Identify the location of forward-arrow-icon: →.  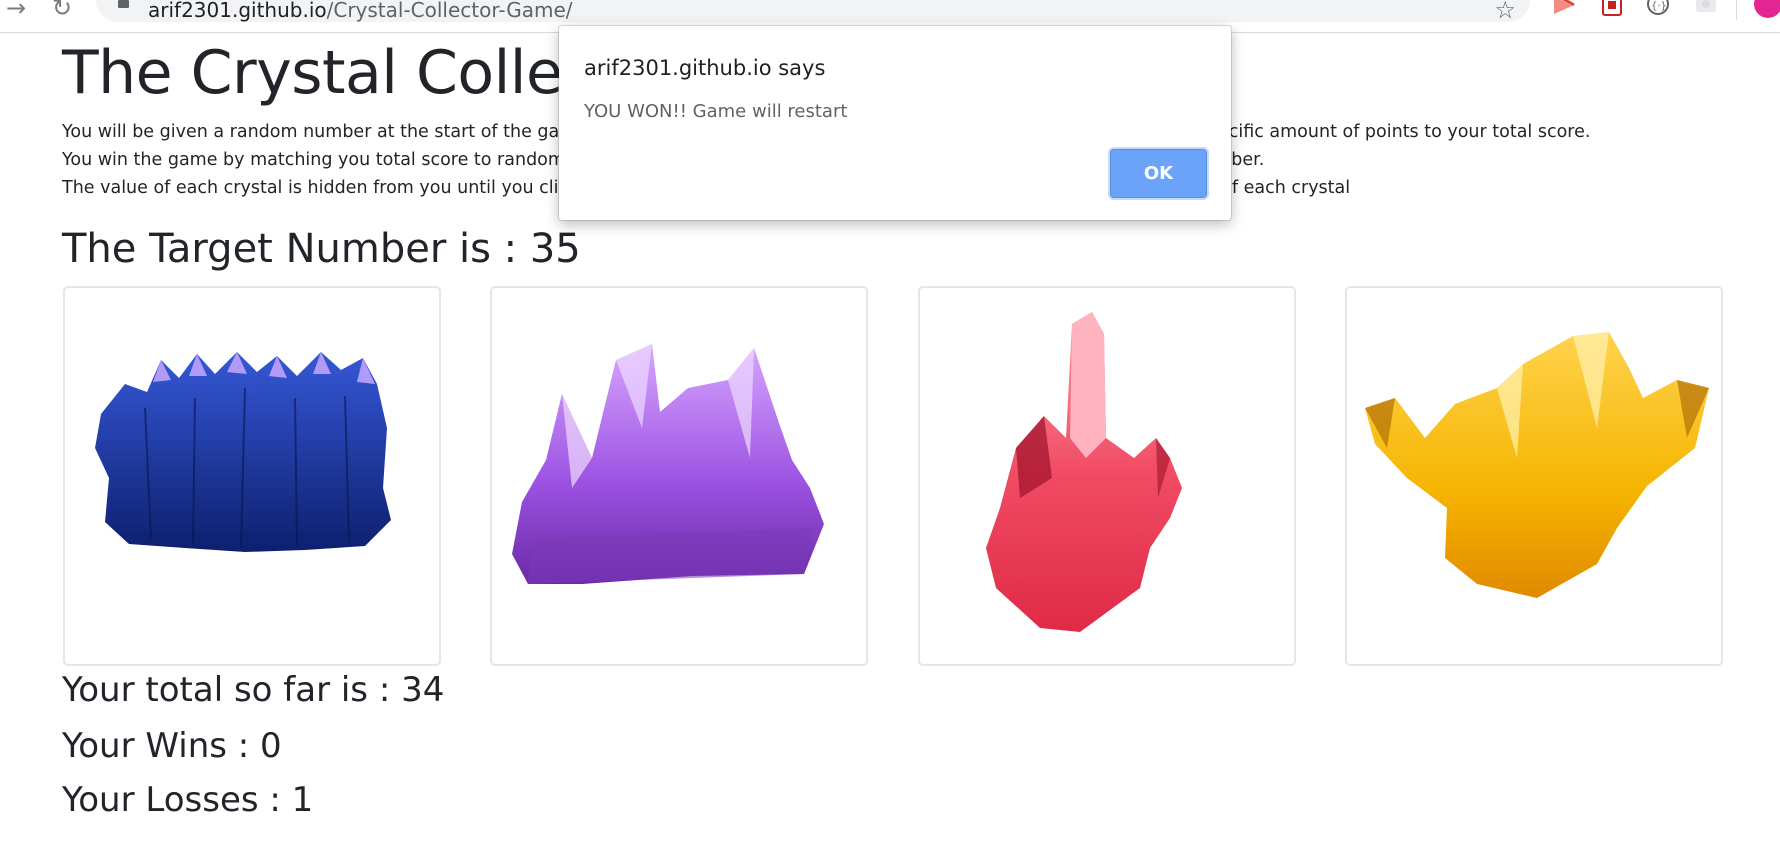
(16, 10).